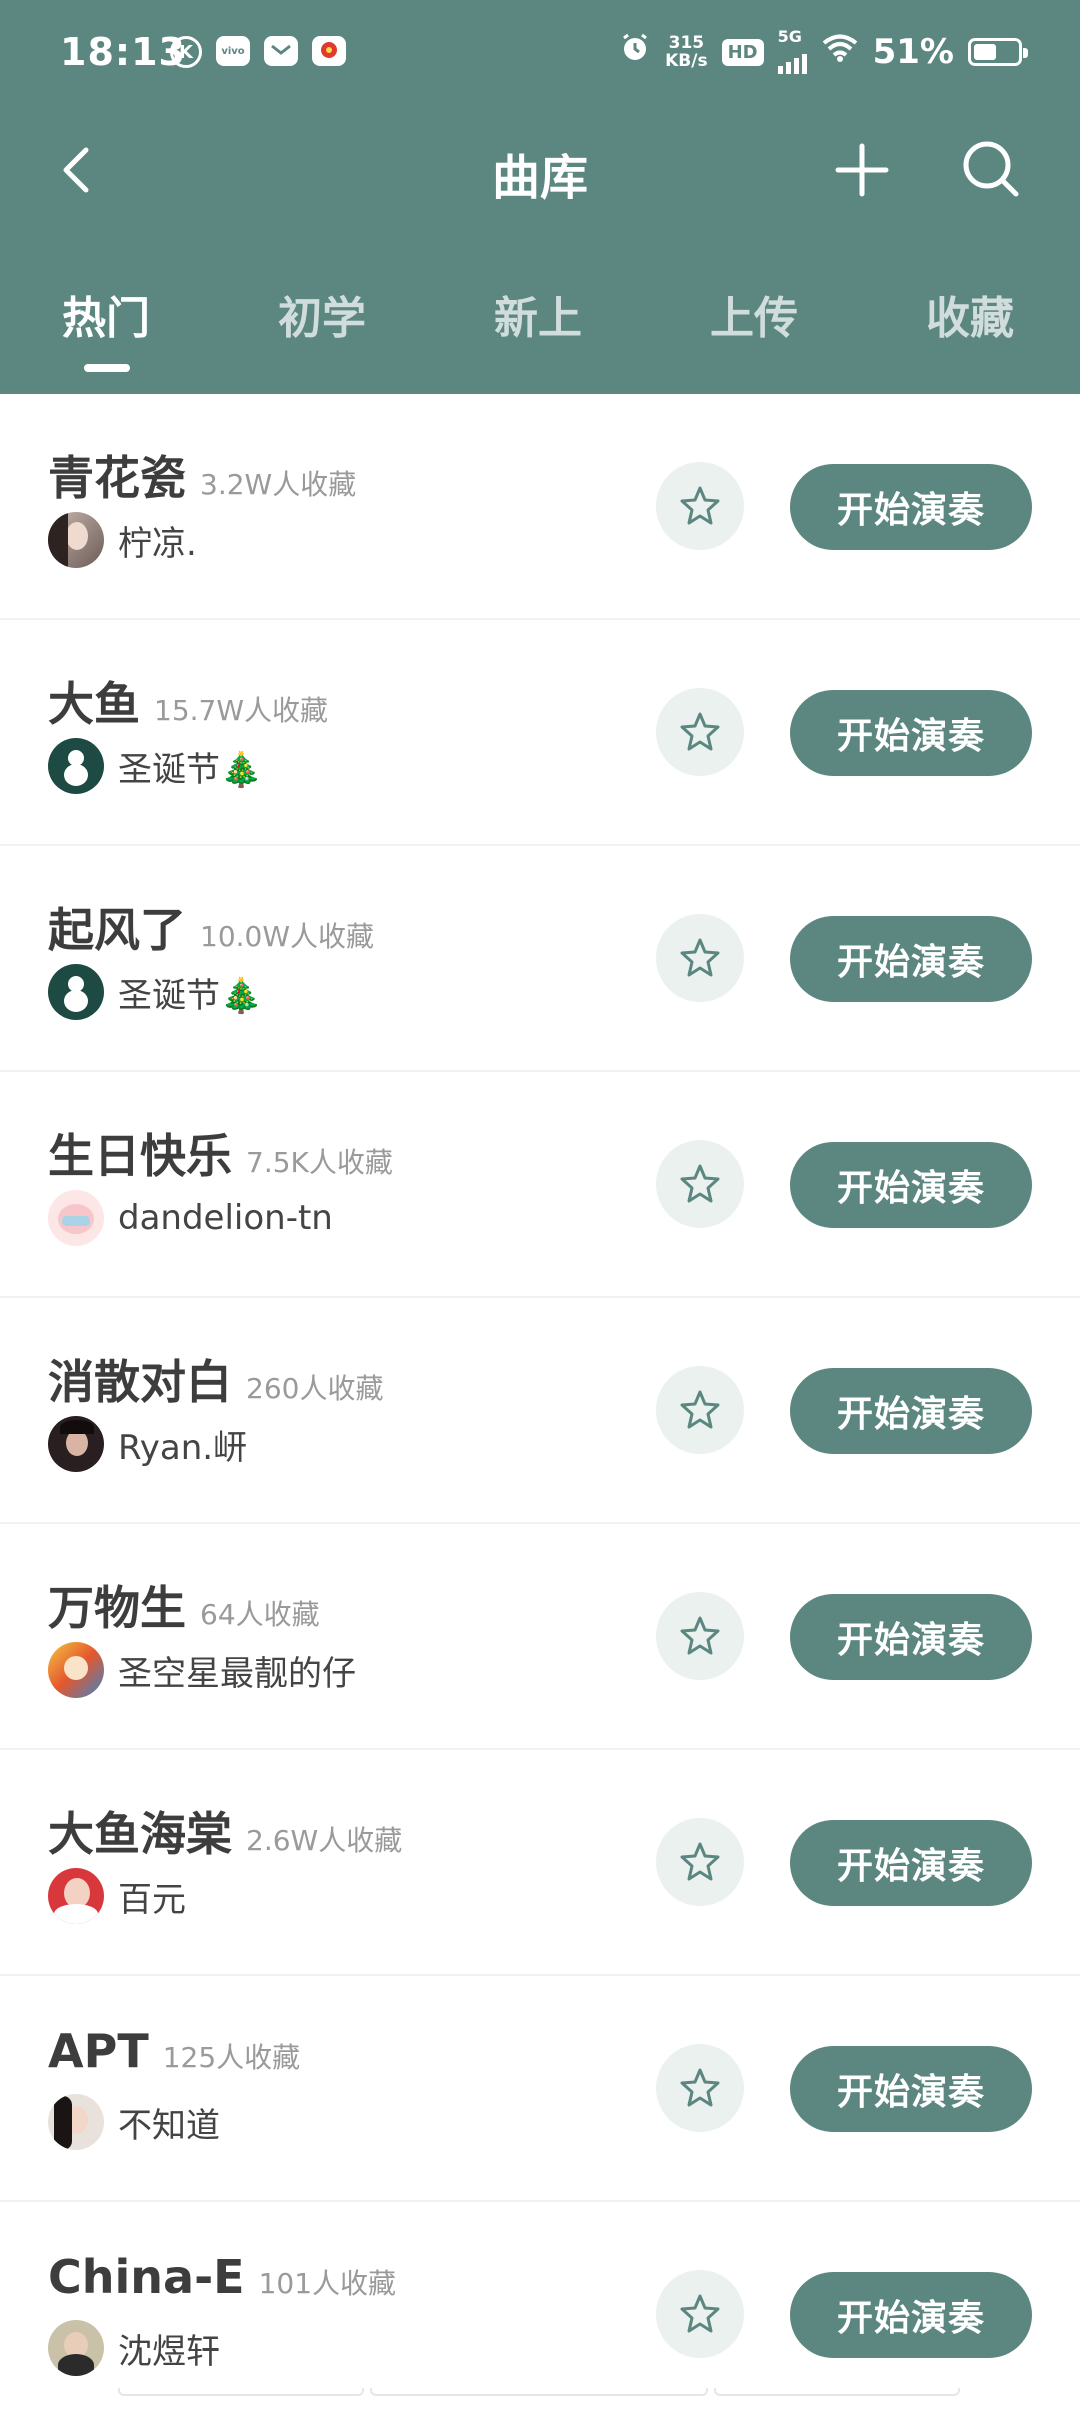 The image size is (1080, 2428). I want to click on add-button, so click(862, 170).